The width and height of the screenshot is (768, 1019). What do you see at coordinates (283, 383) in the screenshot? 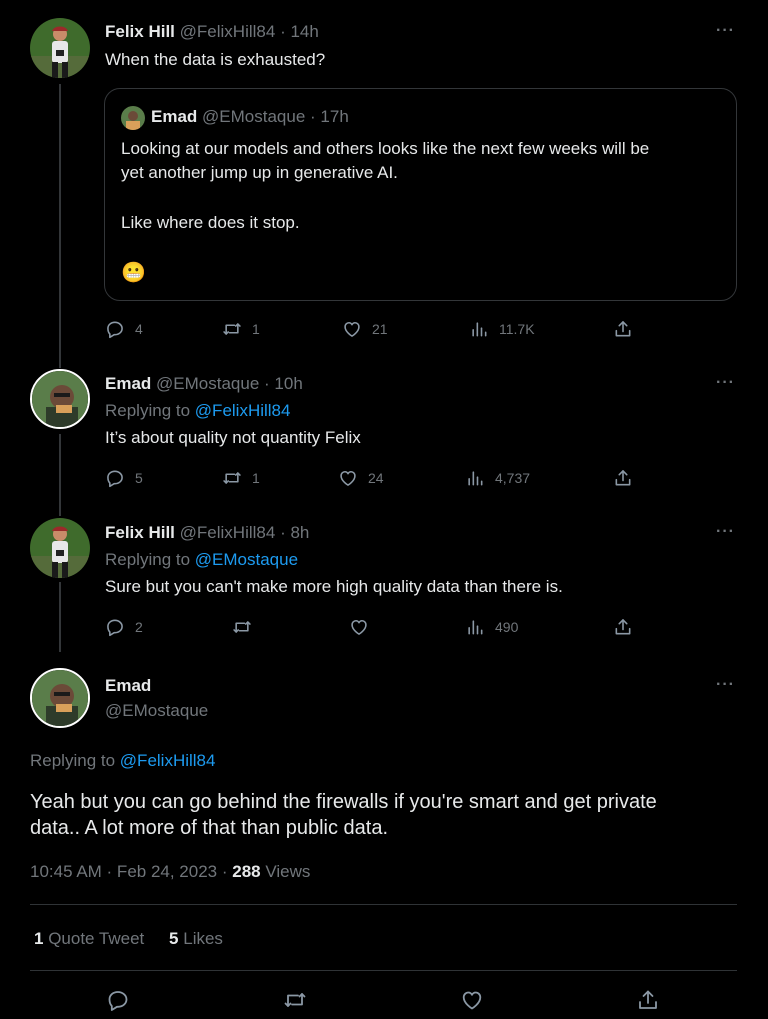
I see `tweet-time: · 10h` at bounding box center [283, 383].